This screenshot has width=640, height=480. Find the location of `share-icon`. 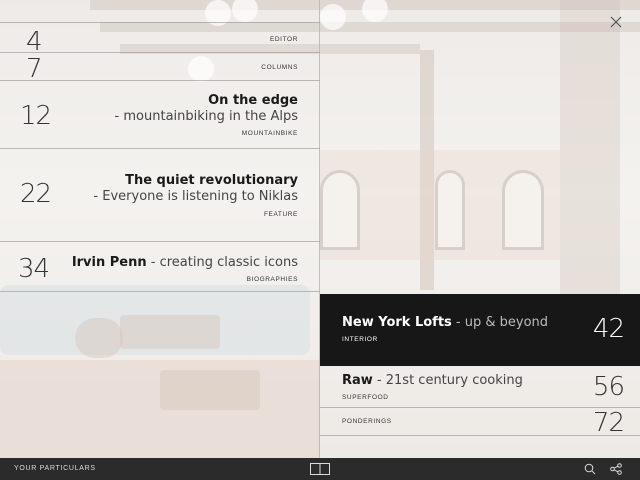

share-icon is located at coordinates (616, 469).